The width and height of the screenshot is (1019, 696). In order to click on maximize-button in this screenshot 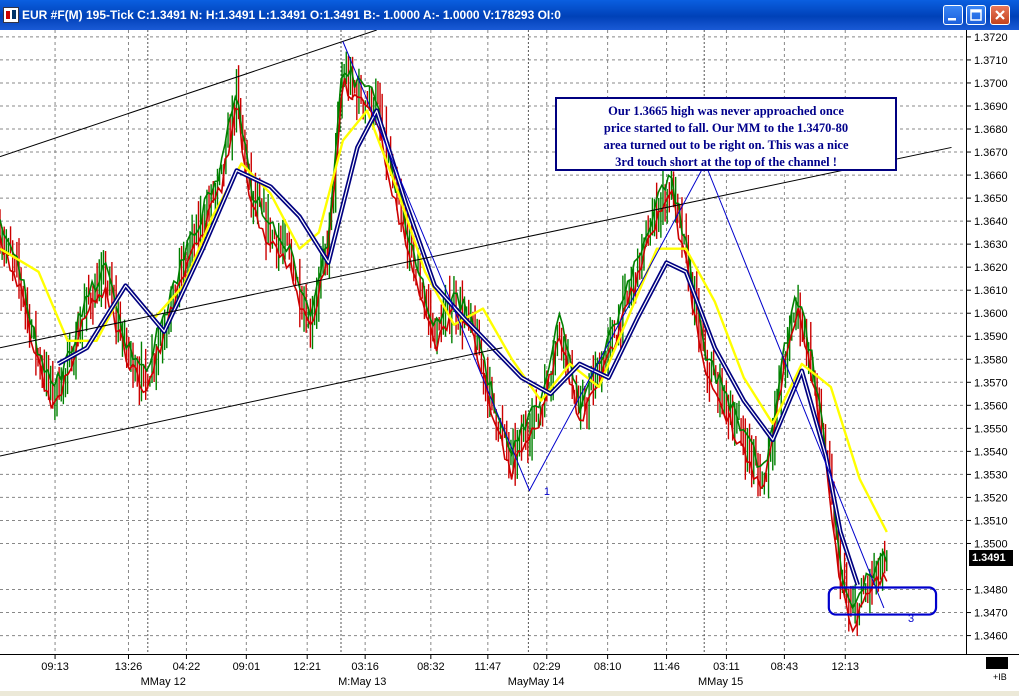, I will do `click(976, 15)`.